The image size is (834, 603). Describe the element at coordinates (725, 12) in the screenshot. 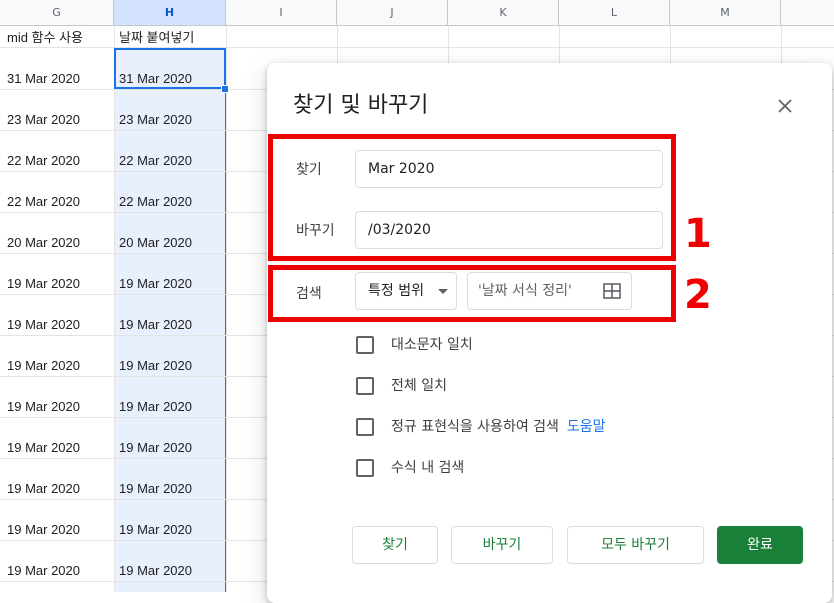

I see `column-header-m: M` at that location.